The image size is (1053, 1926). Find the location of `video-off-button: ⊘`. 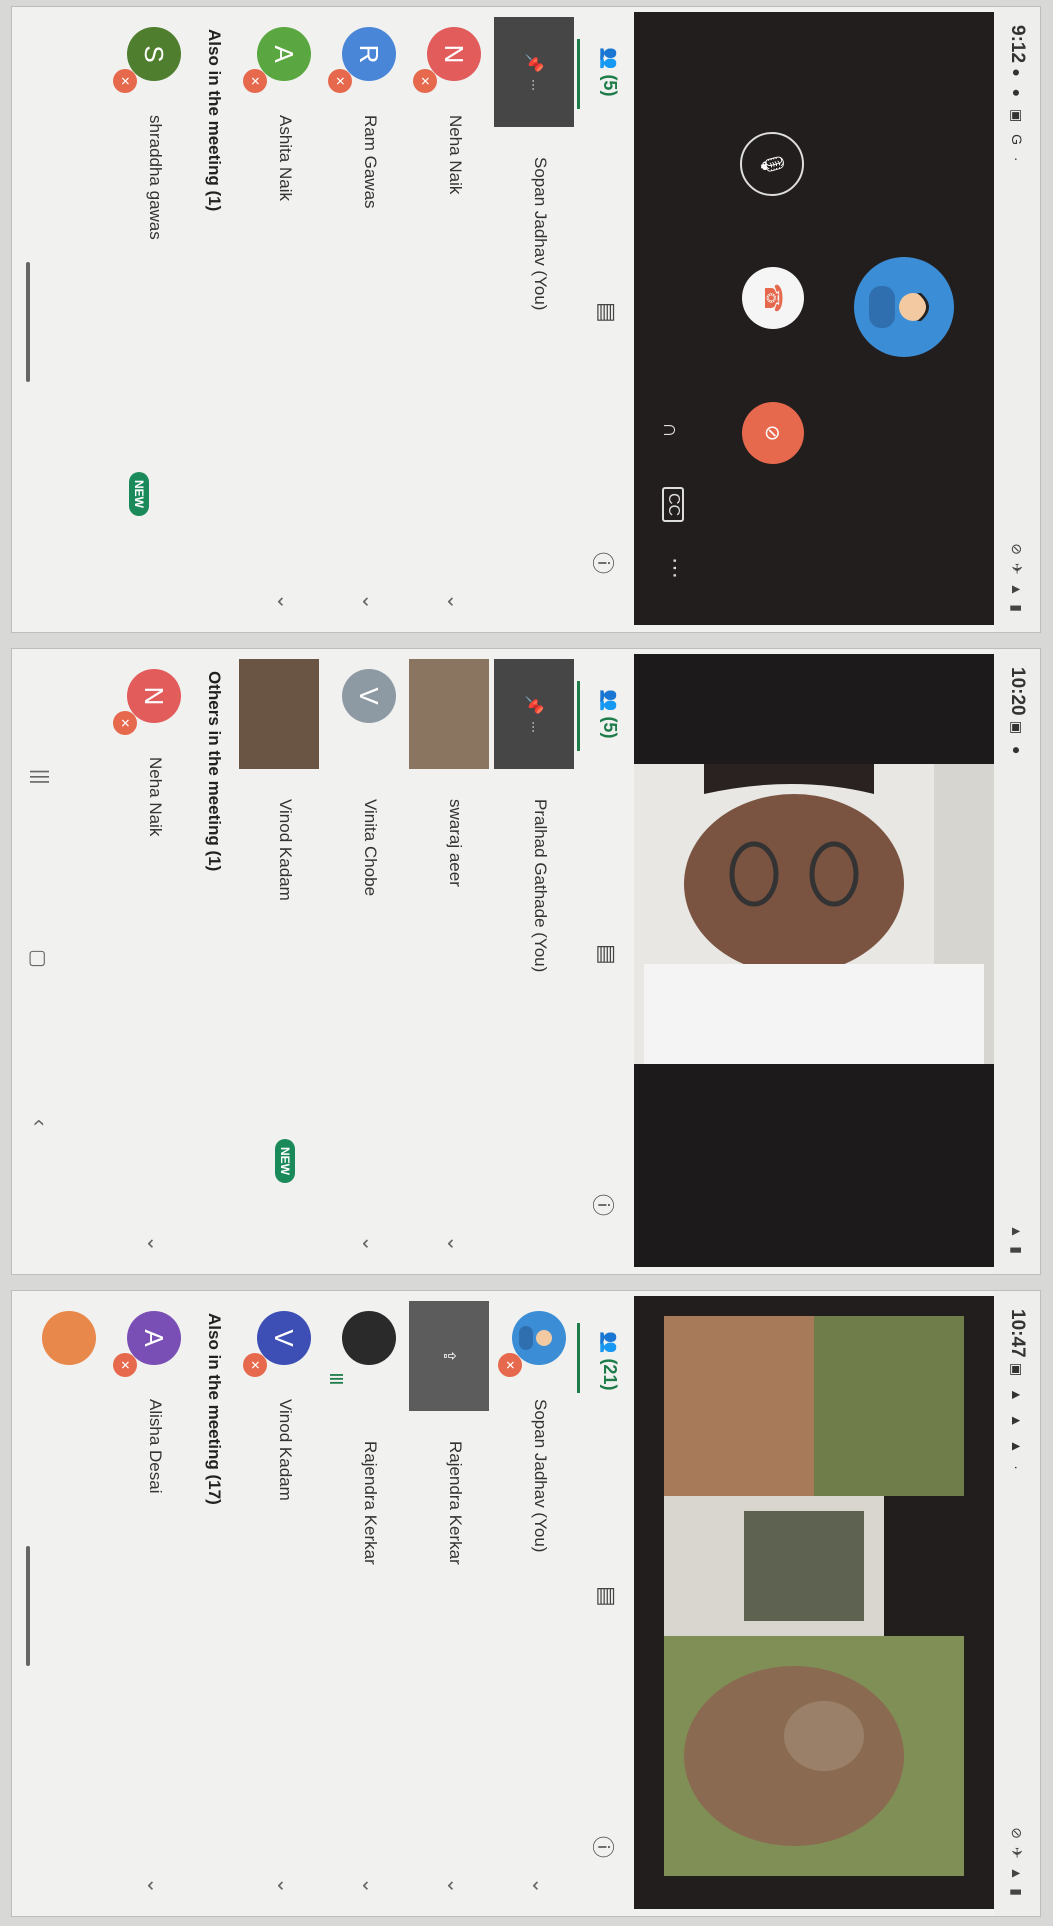

video-off-button: ⊘ is located at coordinates (773, 433).